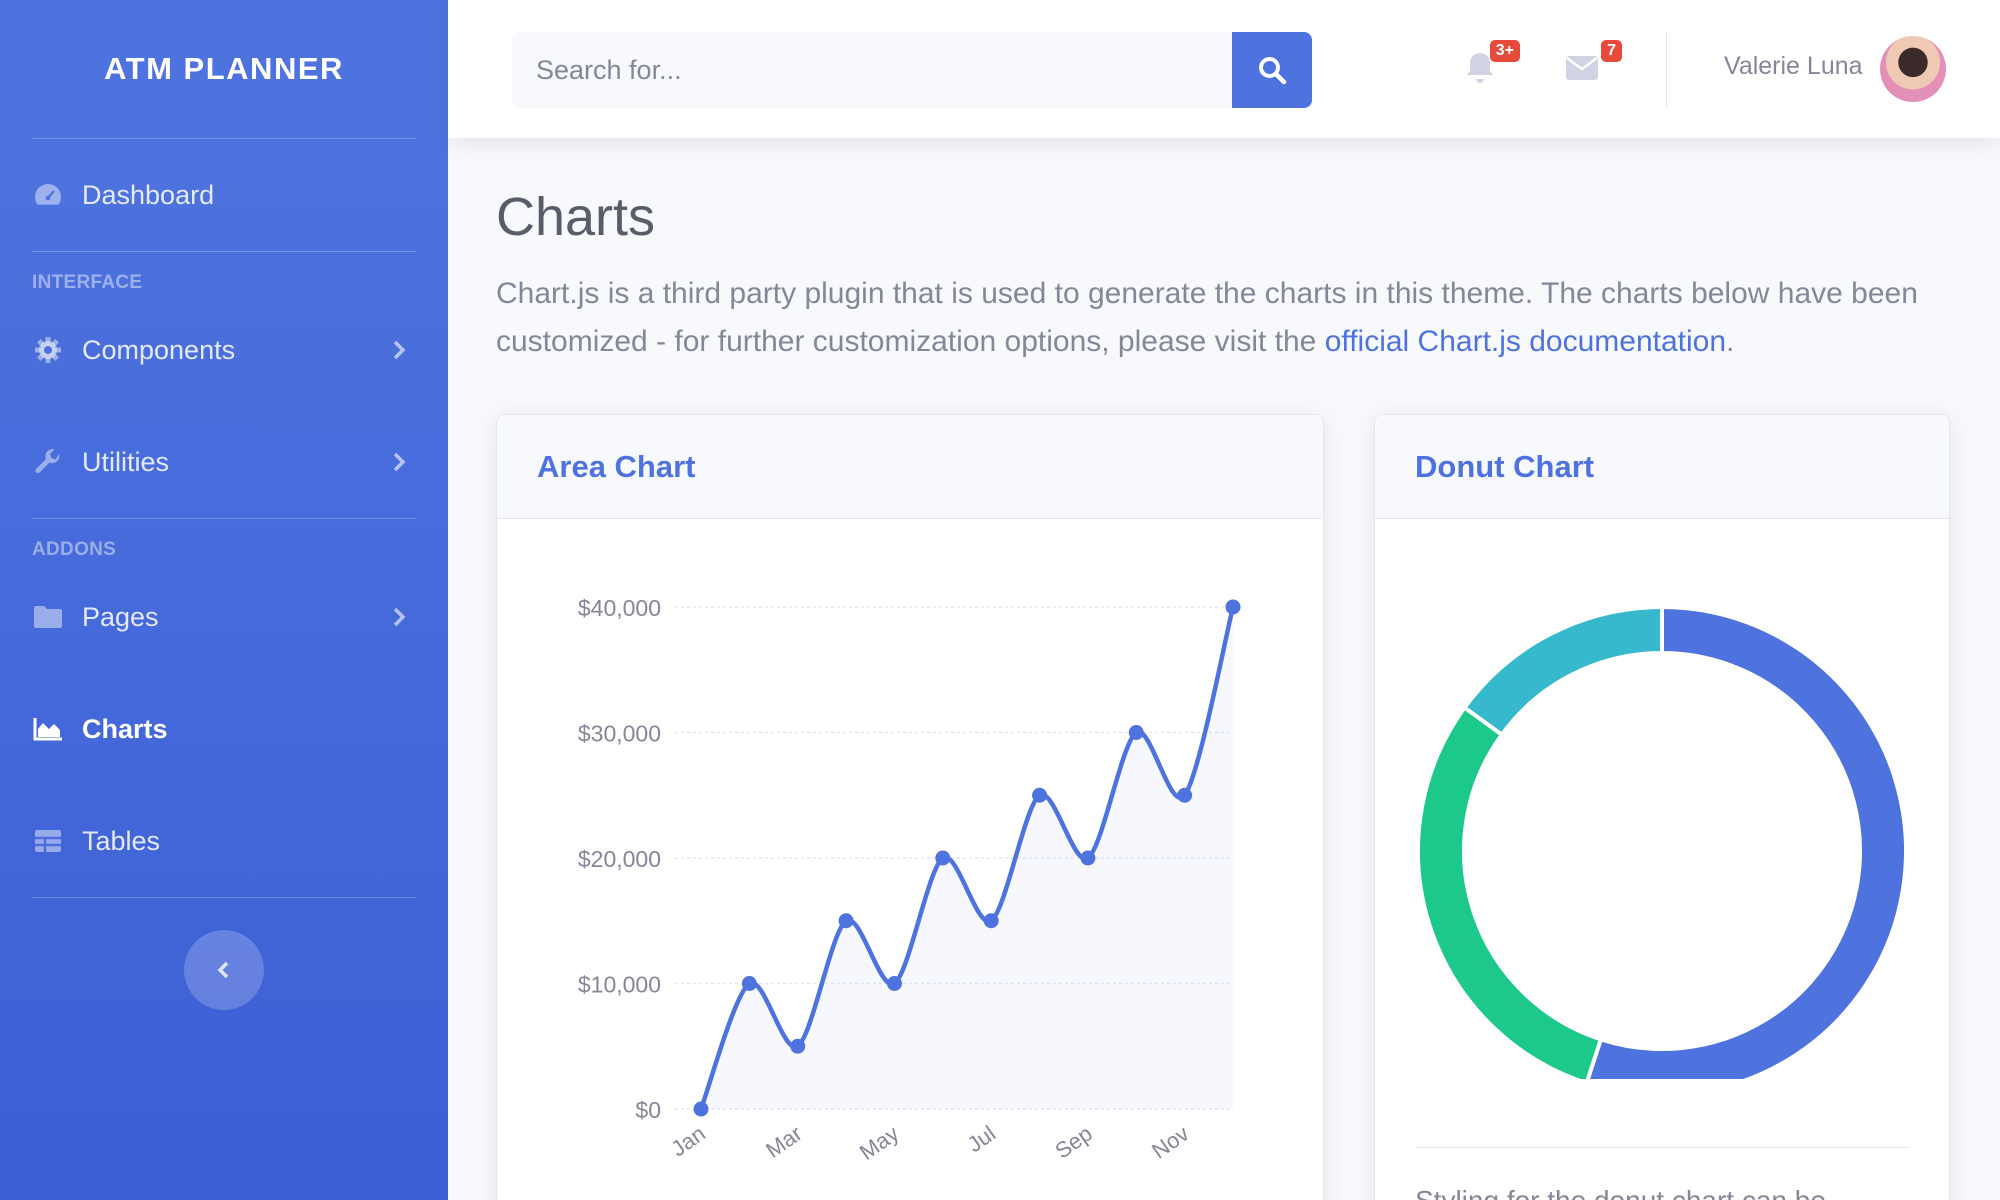 The width and height of the screenshot is (2000, 1200). Describe the element at coordinates (224, 897) in the screenshot. I see `sidebar-divider` at that location.